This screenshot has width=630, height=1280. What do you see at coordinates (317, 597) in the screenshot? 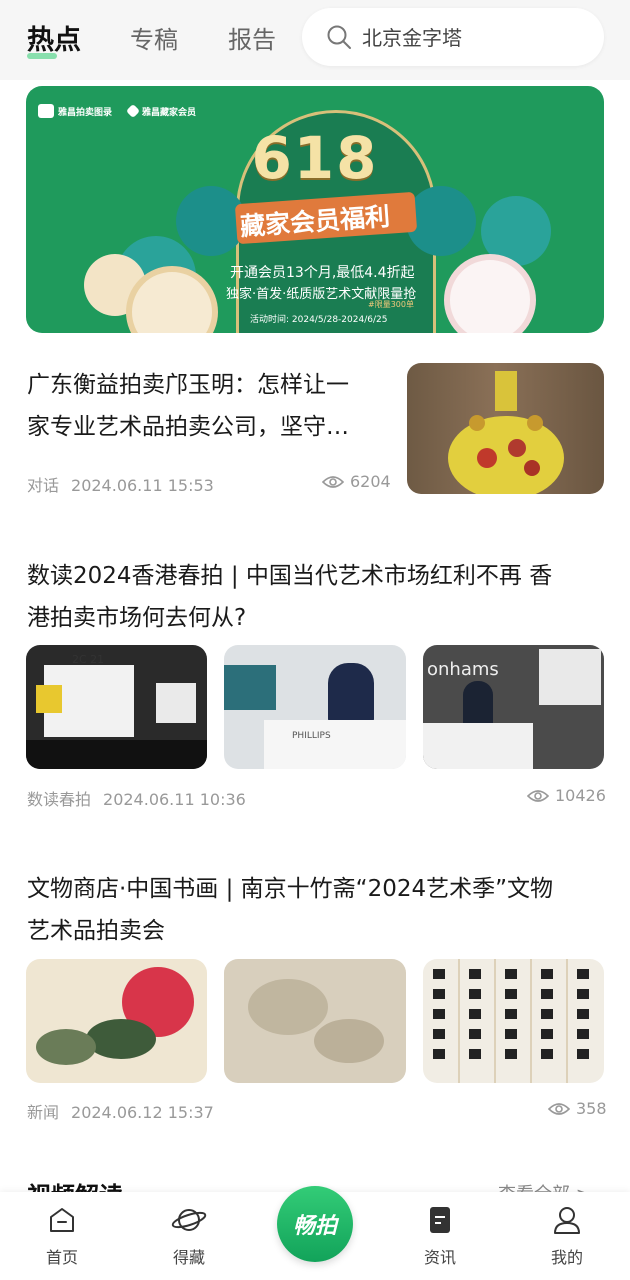
I see `article-title: 数读2024香港春拍 | 中国当代艺术市场红利不再 香 港拍卖市场何去何从?` at bounding box center [317, 597].